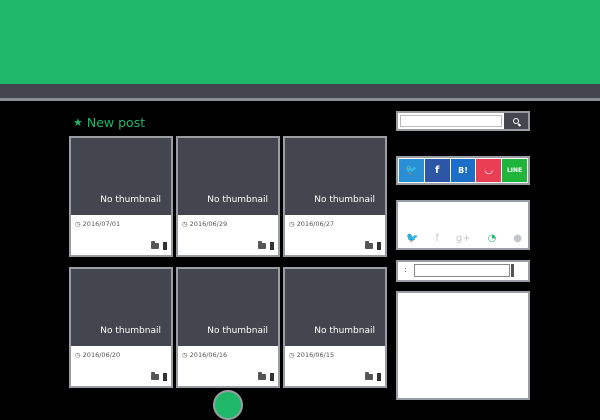 This screenshot has height=420, width=600. Describe the element at coordinates (116, 122) in the screenshot. I see `section-title-label: New post` at that location.